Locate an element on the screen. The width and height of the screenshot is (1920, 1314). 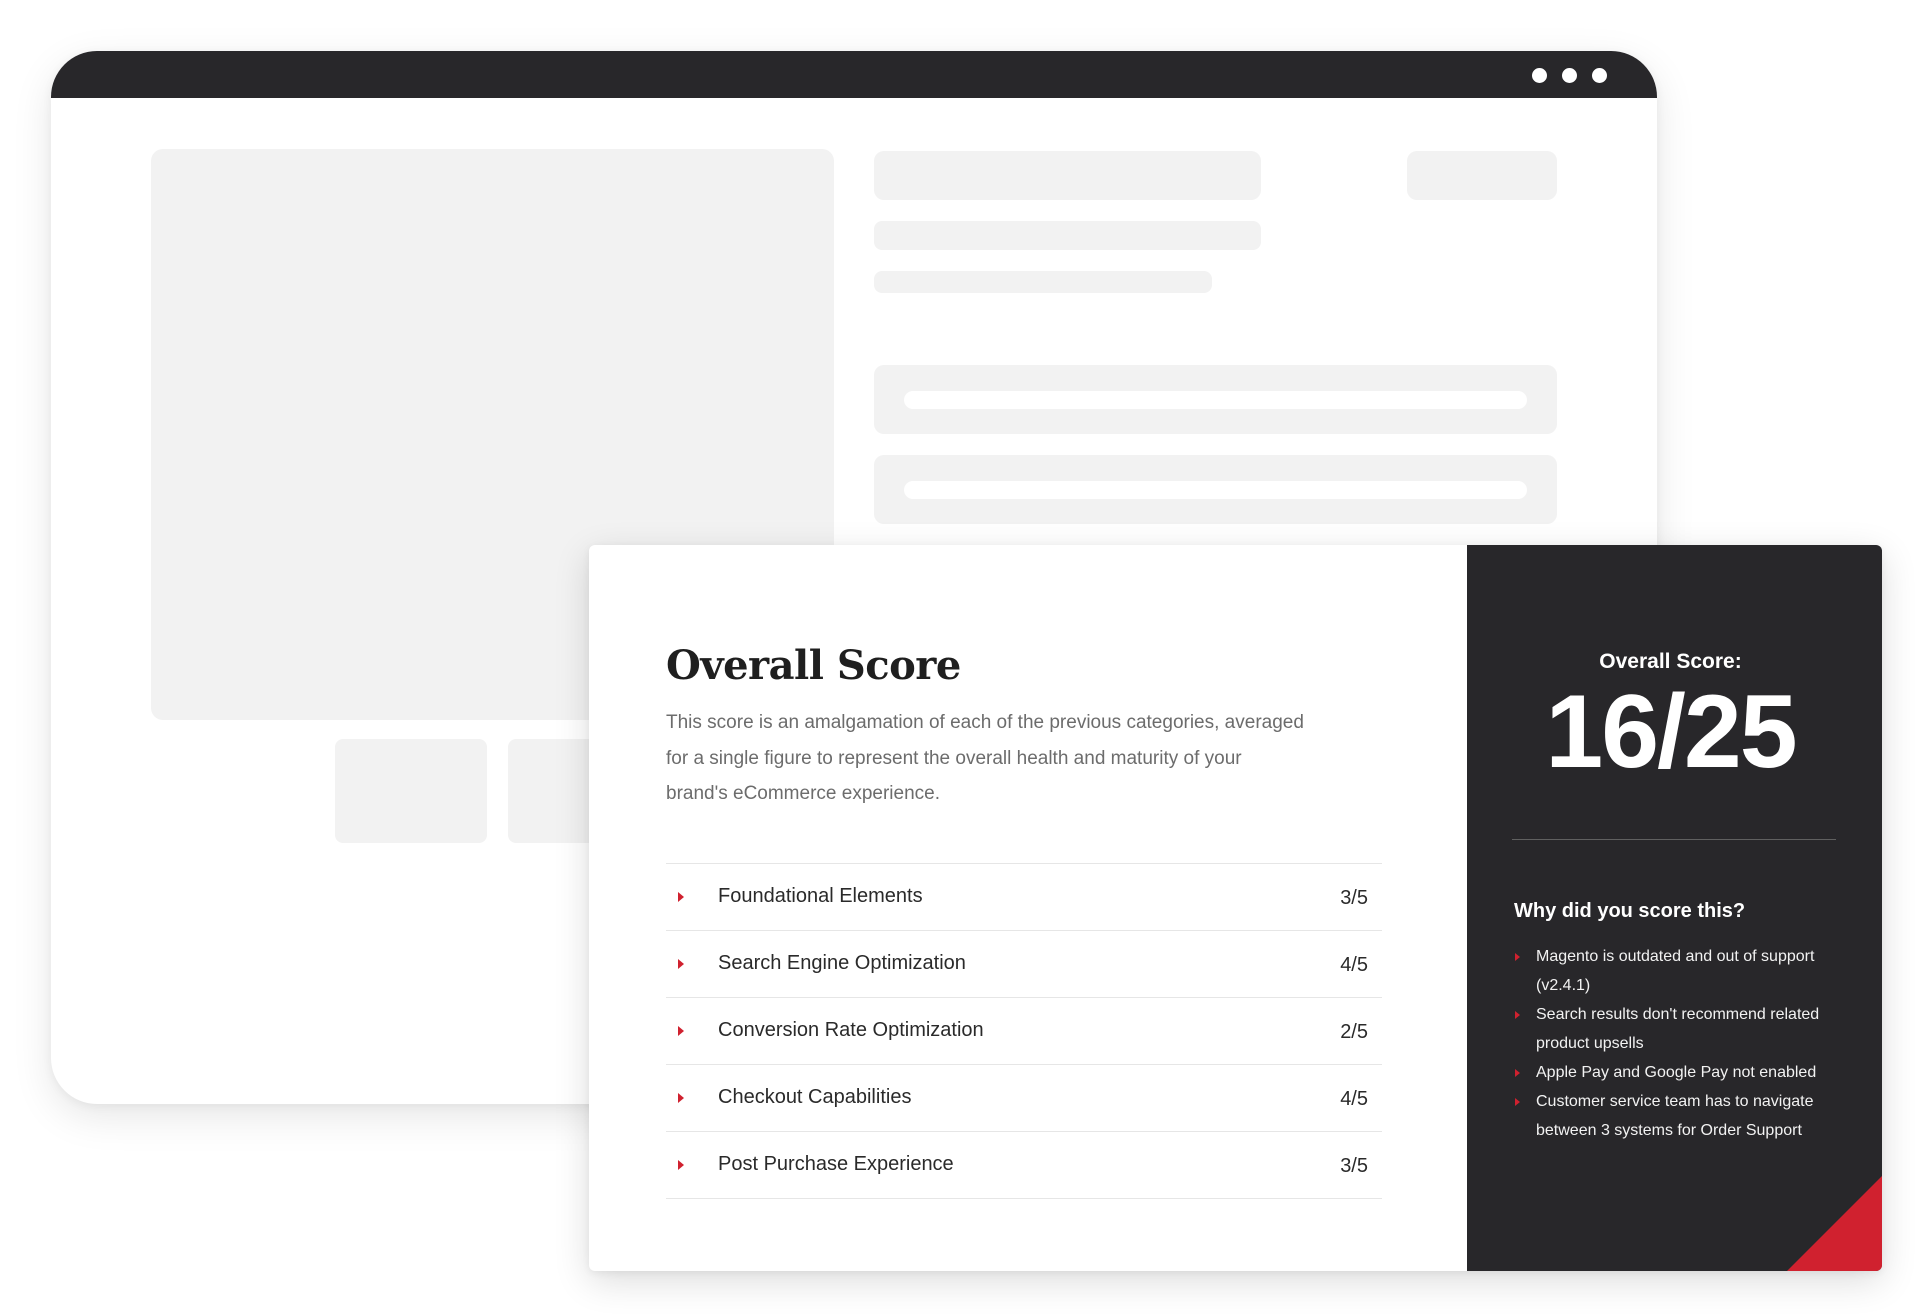
panel-divider is located at coordinates (1674, 839).